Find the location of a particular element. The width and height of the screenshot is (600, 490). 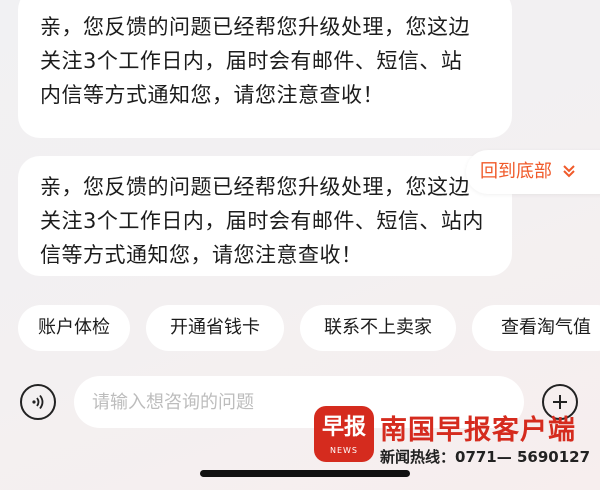

back-to-bottom-label: 回到底部 is located at coordinates (516, 171).